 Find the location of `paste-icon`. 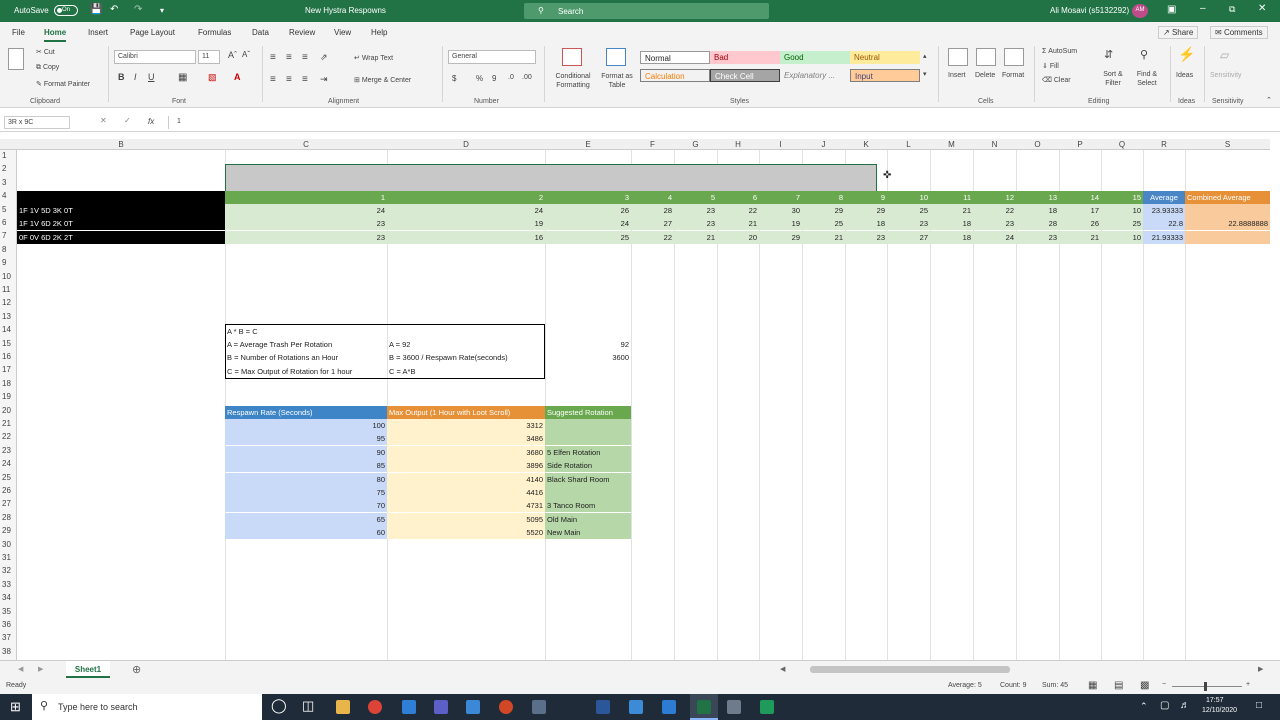

paste-icon is located at coordinates (16, 59).